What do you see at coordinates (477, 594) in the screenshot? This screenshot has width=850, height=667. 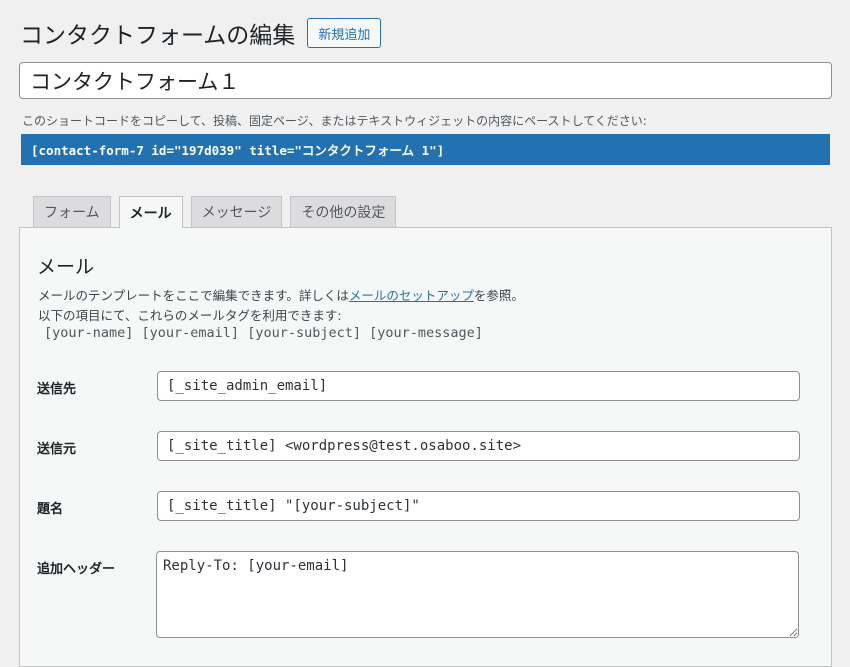 I see `headers-textarea: Reply-To: [your-email]` at bounding box center [477, 594].